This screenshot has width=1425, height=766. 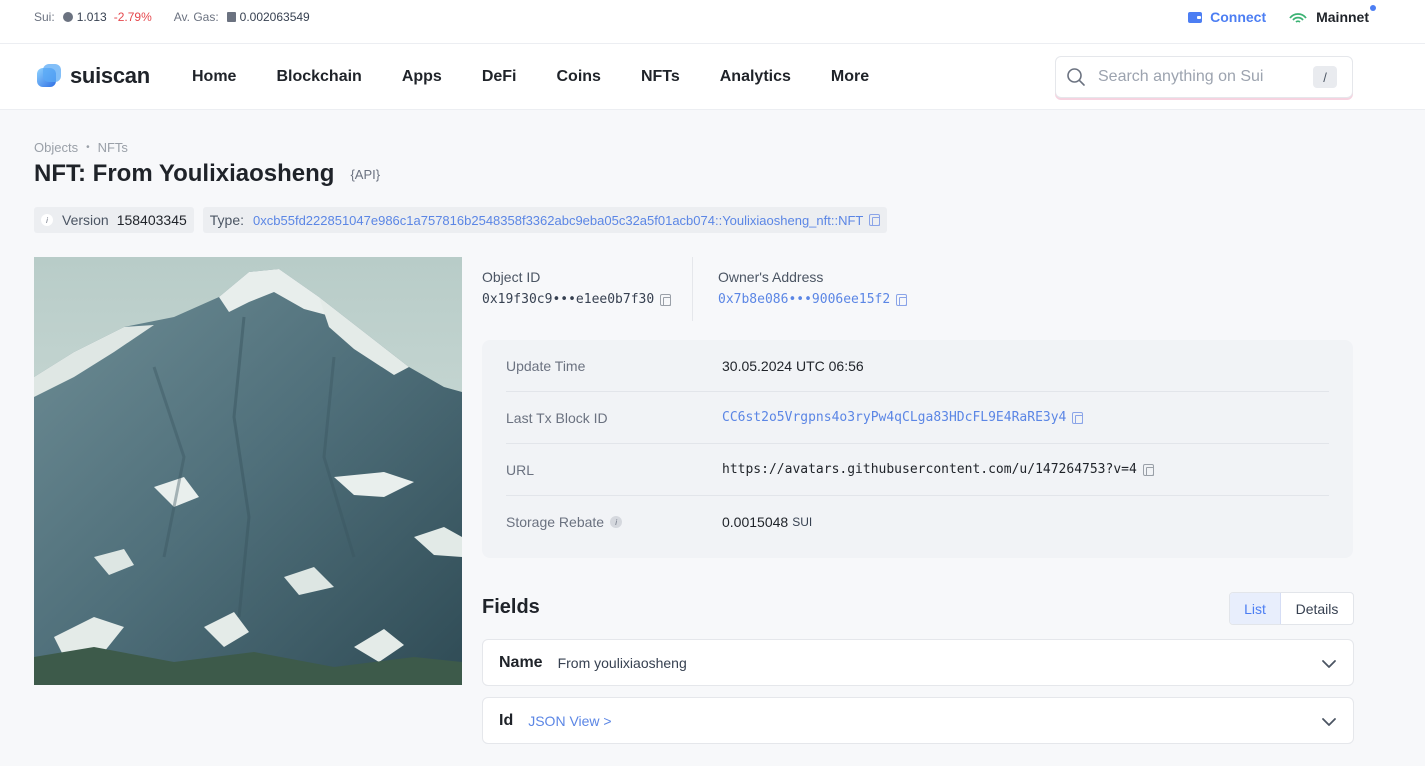 What do you see at coordinates (499, 77) in the screenshot?
I see `nav-item-defi: DeFi` at bounding box center [499, 77].